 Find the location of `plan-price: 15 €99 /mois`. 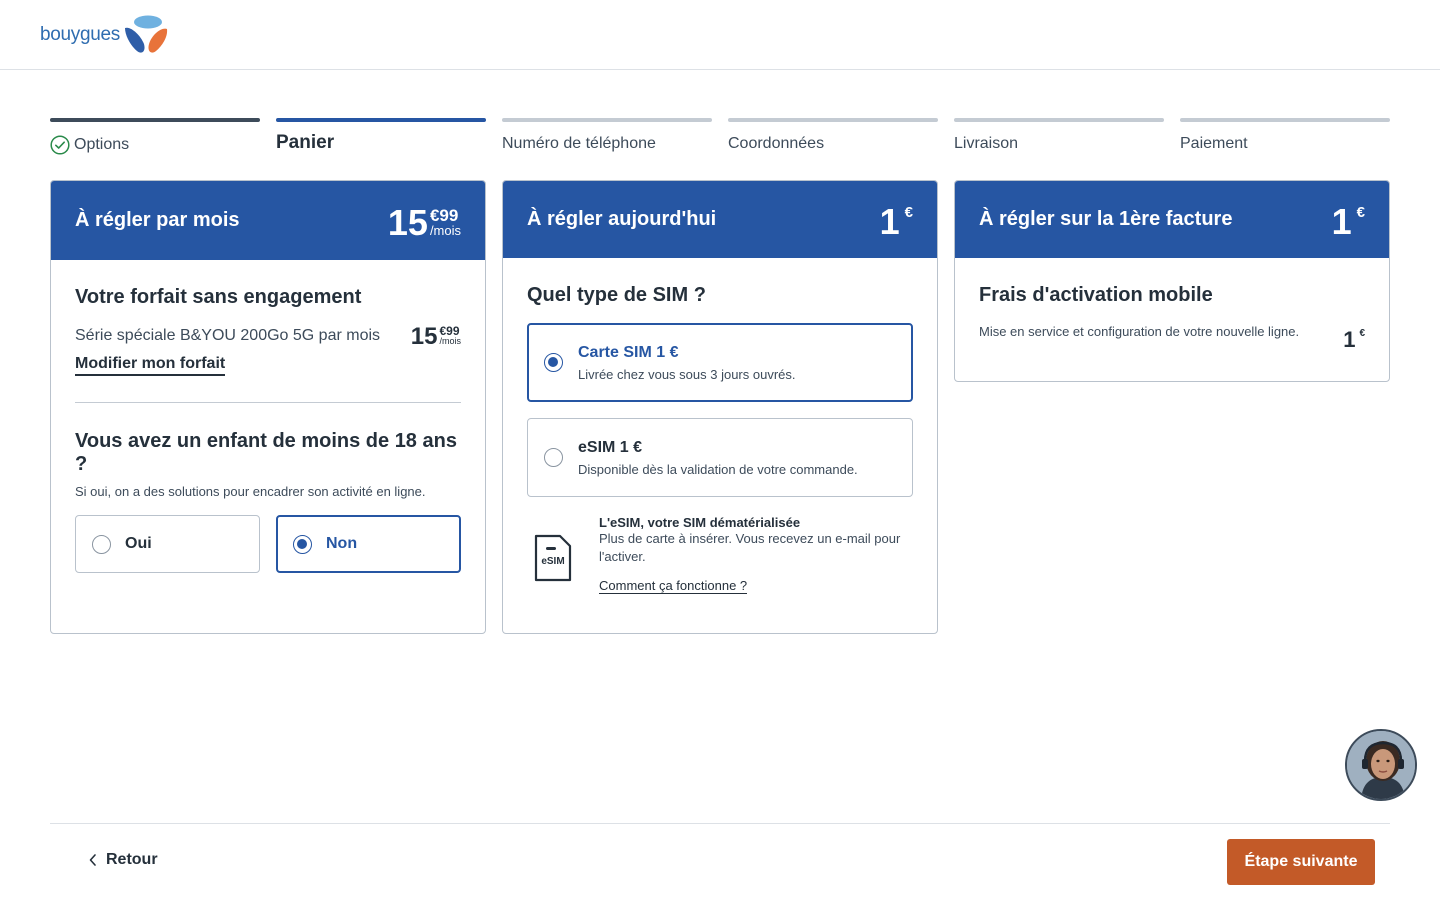

plan-price: 15 €99 /mois is located at coordinates (435, 336).